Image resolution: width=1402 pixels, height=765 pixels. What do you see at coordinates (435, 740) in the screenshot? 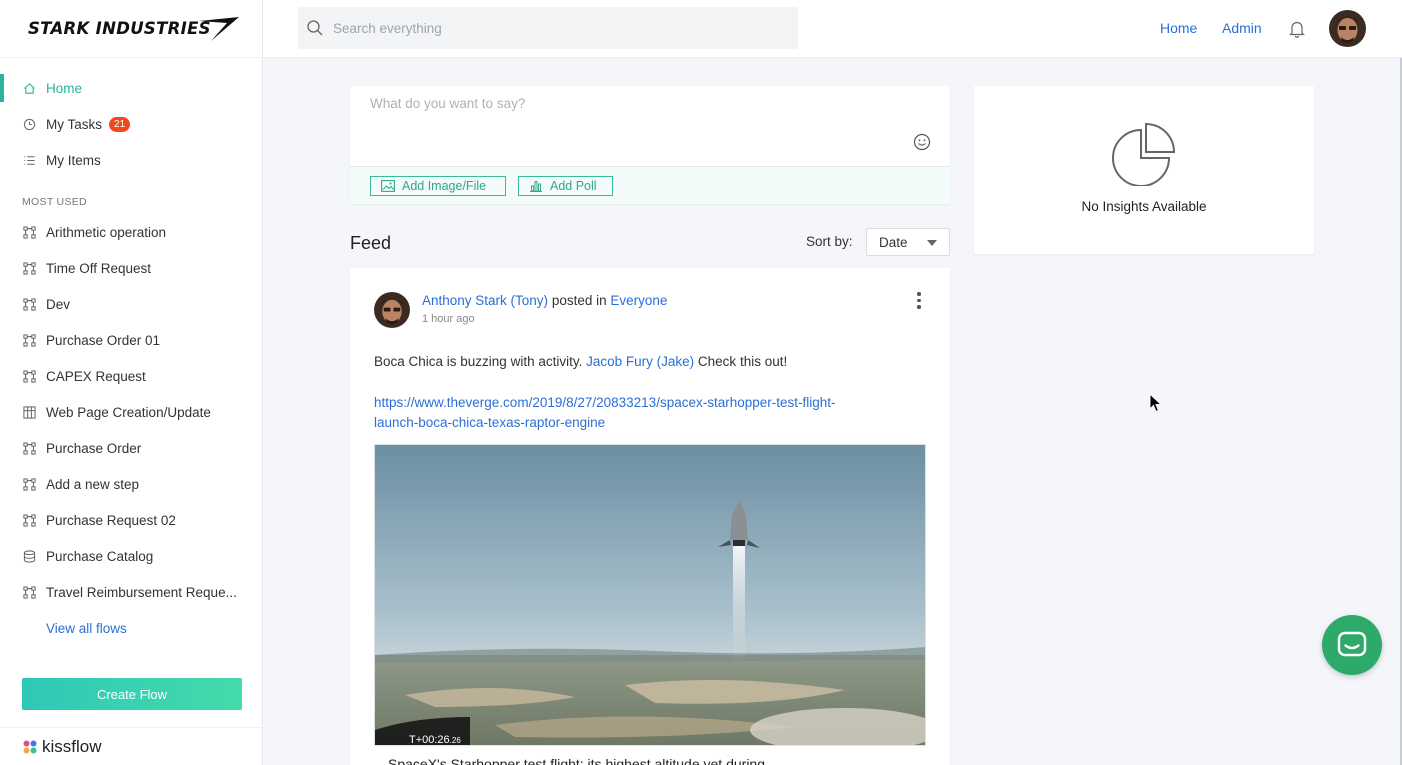
I see `video-timestamp: T+00:26.26` at bounding box center [435, 740].